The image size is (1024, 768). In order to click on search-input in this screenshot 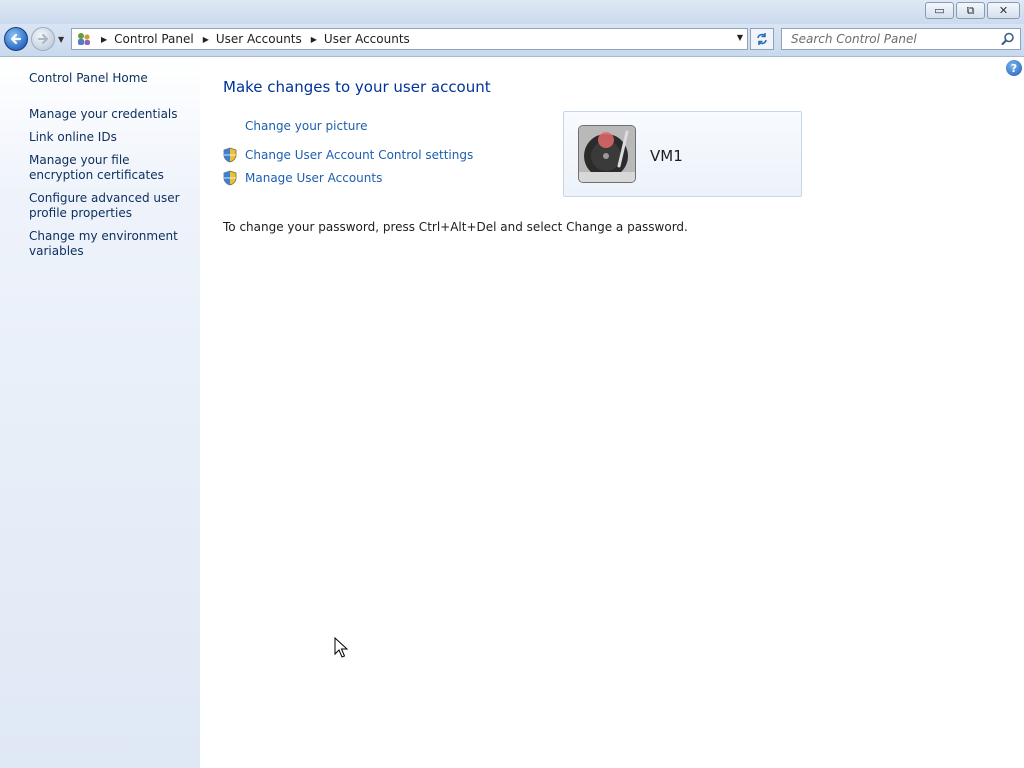, I will do `click(896, 39)`.